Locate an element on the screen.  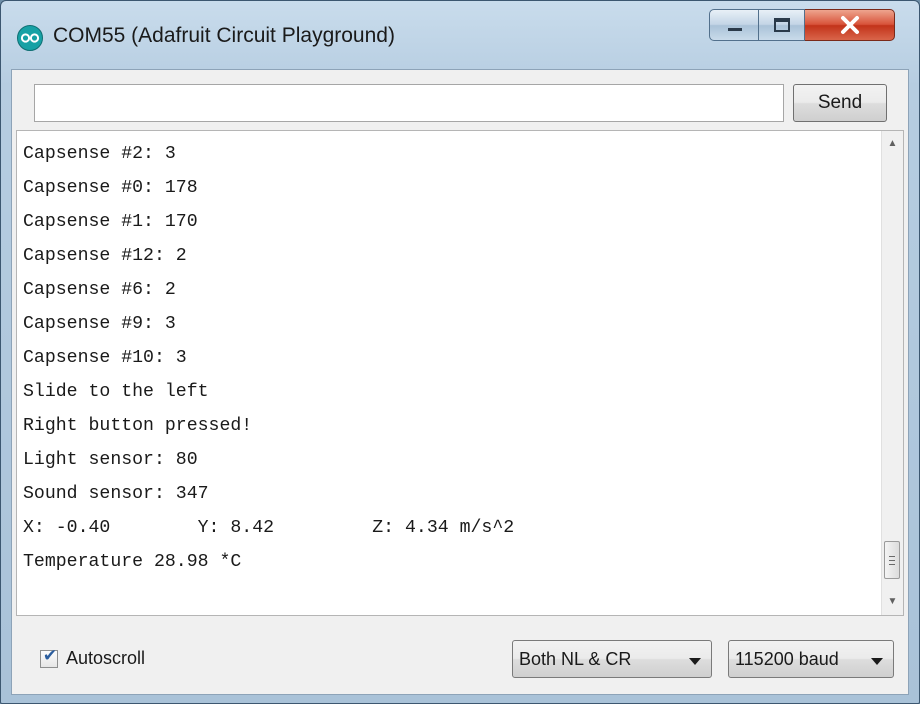
scroll-up-arrow-icon: ▲ is located at coordinates (892, 144).